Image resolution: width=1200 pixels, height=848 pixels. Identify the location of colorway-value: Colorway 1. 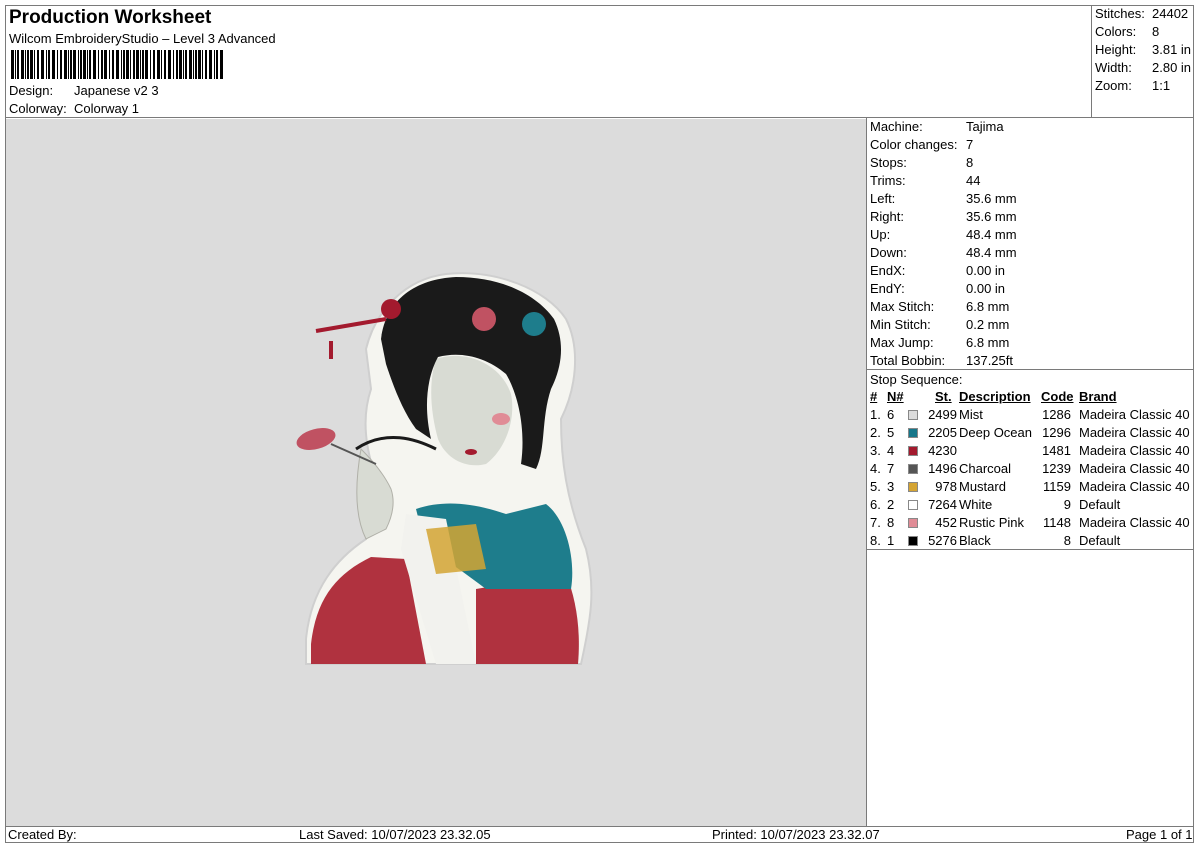
(107, 108).